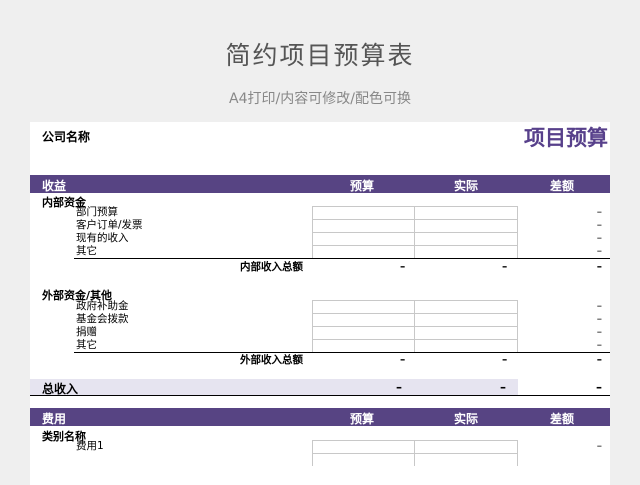 This screenshot has width=640, height=485. What do you see at coordinates (320, 417) in the screenshot?
I see `expenses-header: 费用 预算 实际 差额` at bounding box center [320, 417].